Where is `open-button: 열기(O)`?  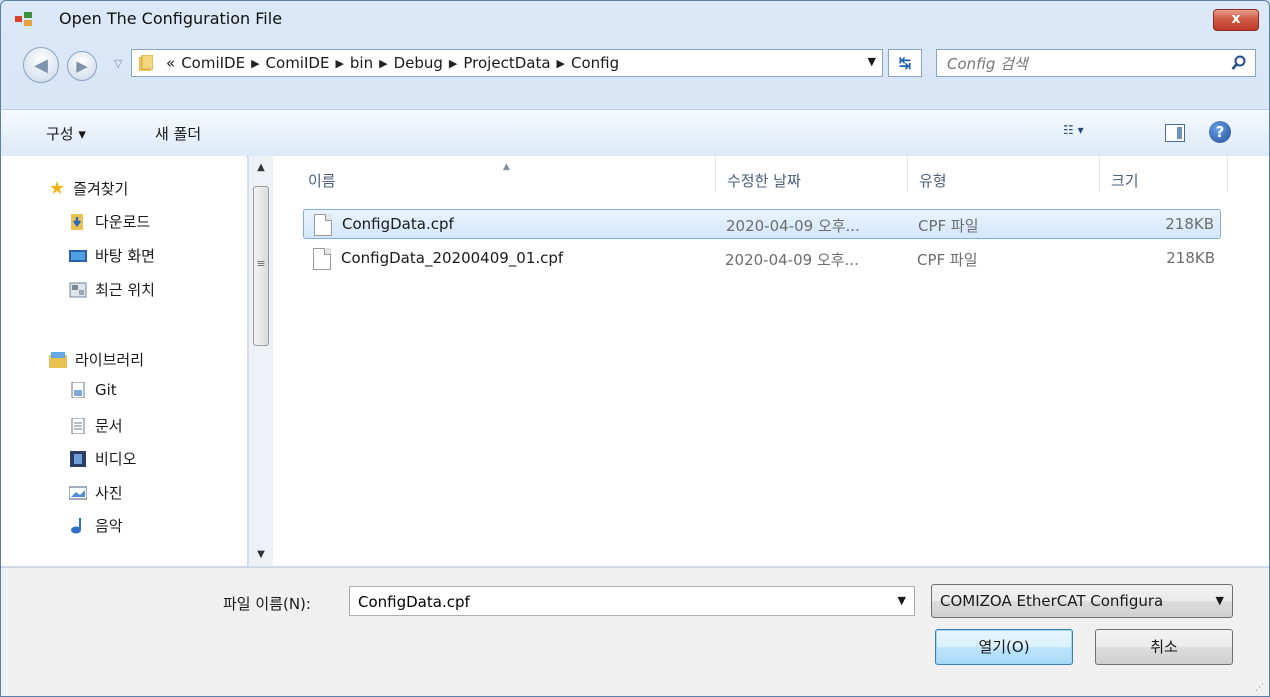 open-button: 열기(O) is located at coordinates (1004, 647).